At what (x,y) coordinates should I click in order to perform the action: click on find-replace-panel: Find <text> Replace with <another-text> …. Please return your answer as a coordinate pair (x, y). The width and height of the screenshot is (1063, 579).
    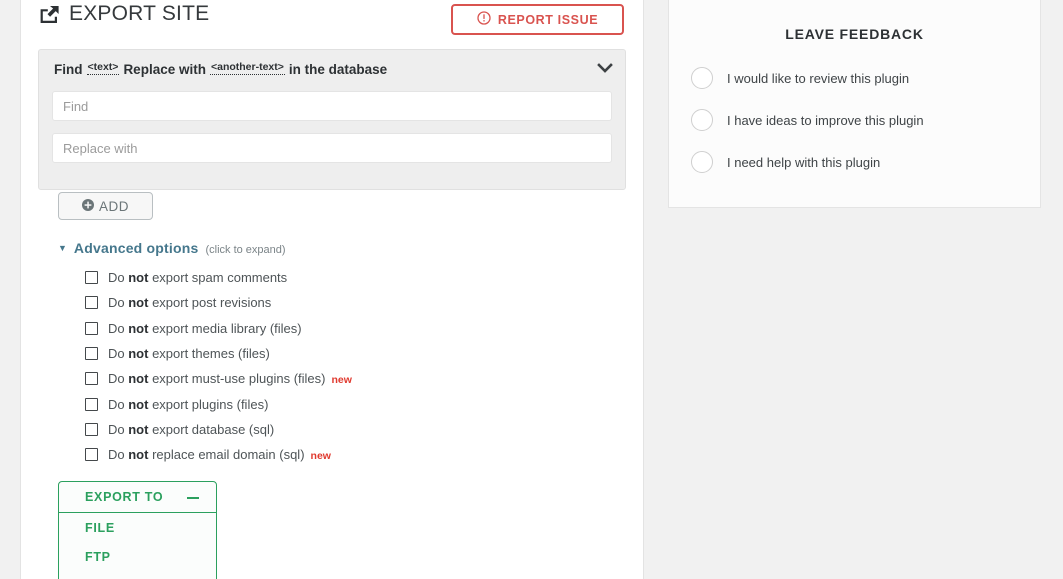
    Looking at the image, I should click on (332, 119).